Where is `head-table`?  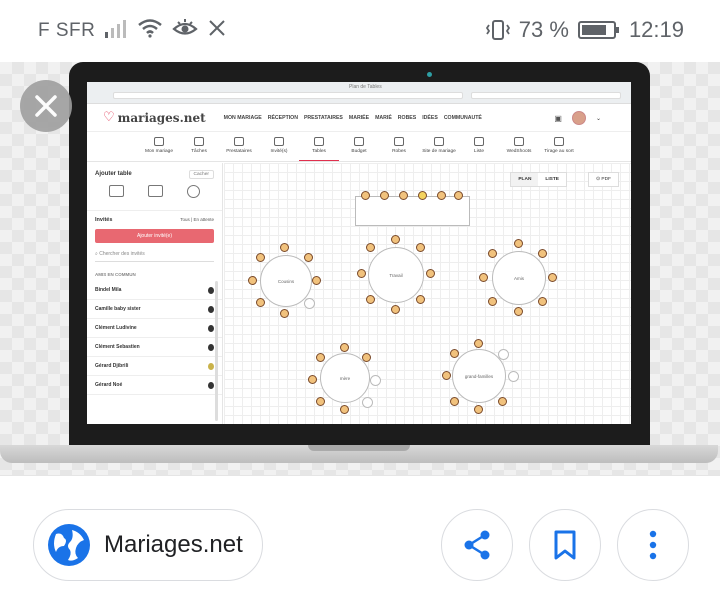 head-table is located at coordinates (412, 211).